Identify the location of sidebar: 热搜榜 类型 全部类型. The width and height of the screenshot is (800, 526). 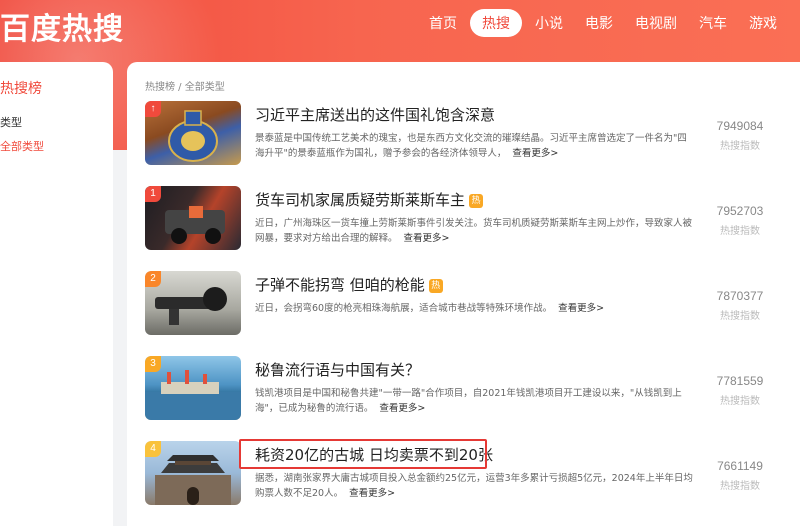
(56, 294).